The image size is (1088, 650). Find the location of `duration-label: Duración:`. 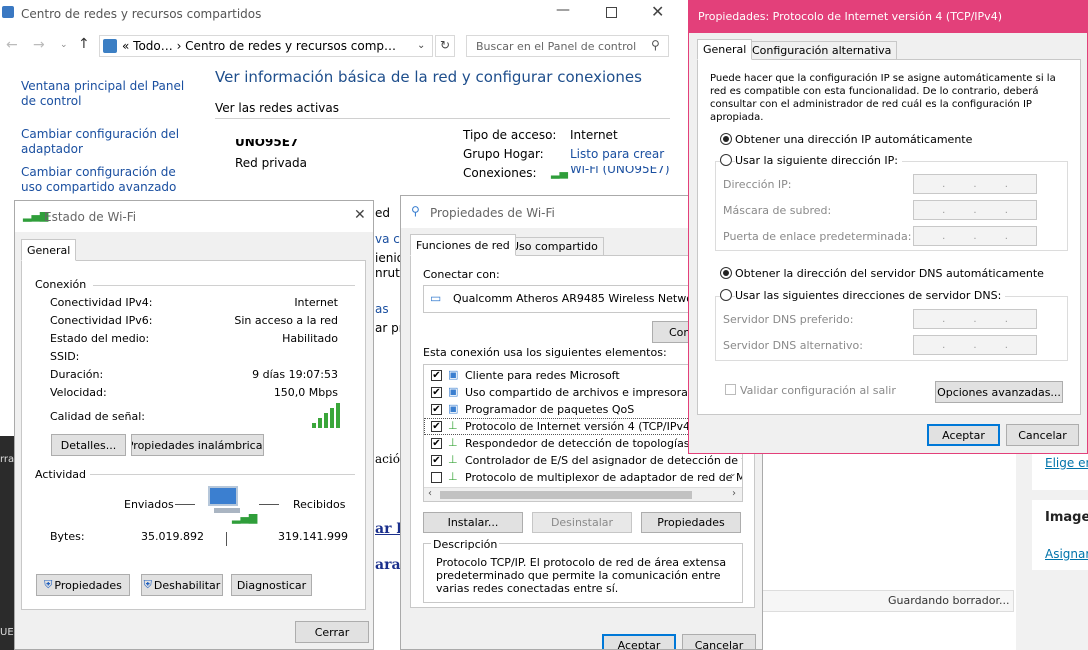

duration-label: Duración: is located at coordinates (77, 374).